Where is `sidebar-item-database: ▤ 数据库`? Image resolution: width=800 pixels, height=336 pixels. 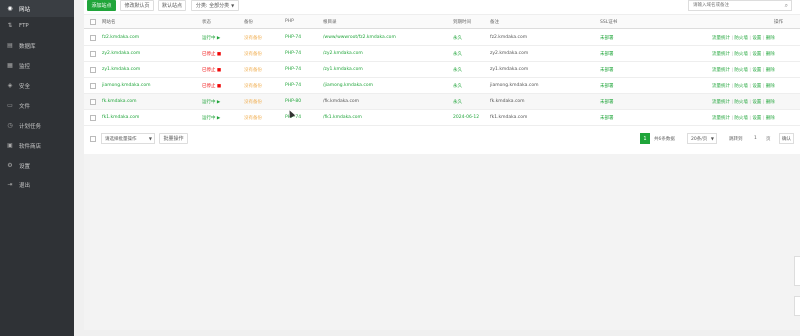 sidebar-item-database: ▤ 数据库 is located at coordinates (37, 45).